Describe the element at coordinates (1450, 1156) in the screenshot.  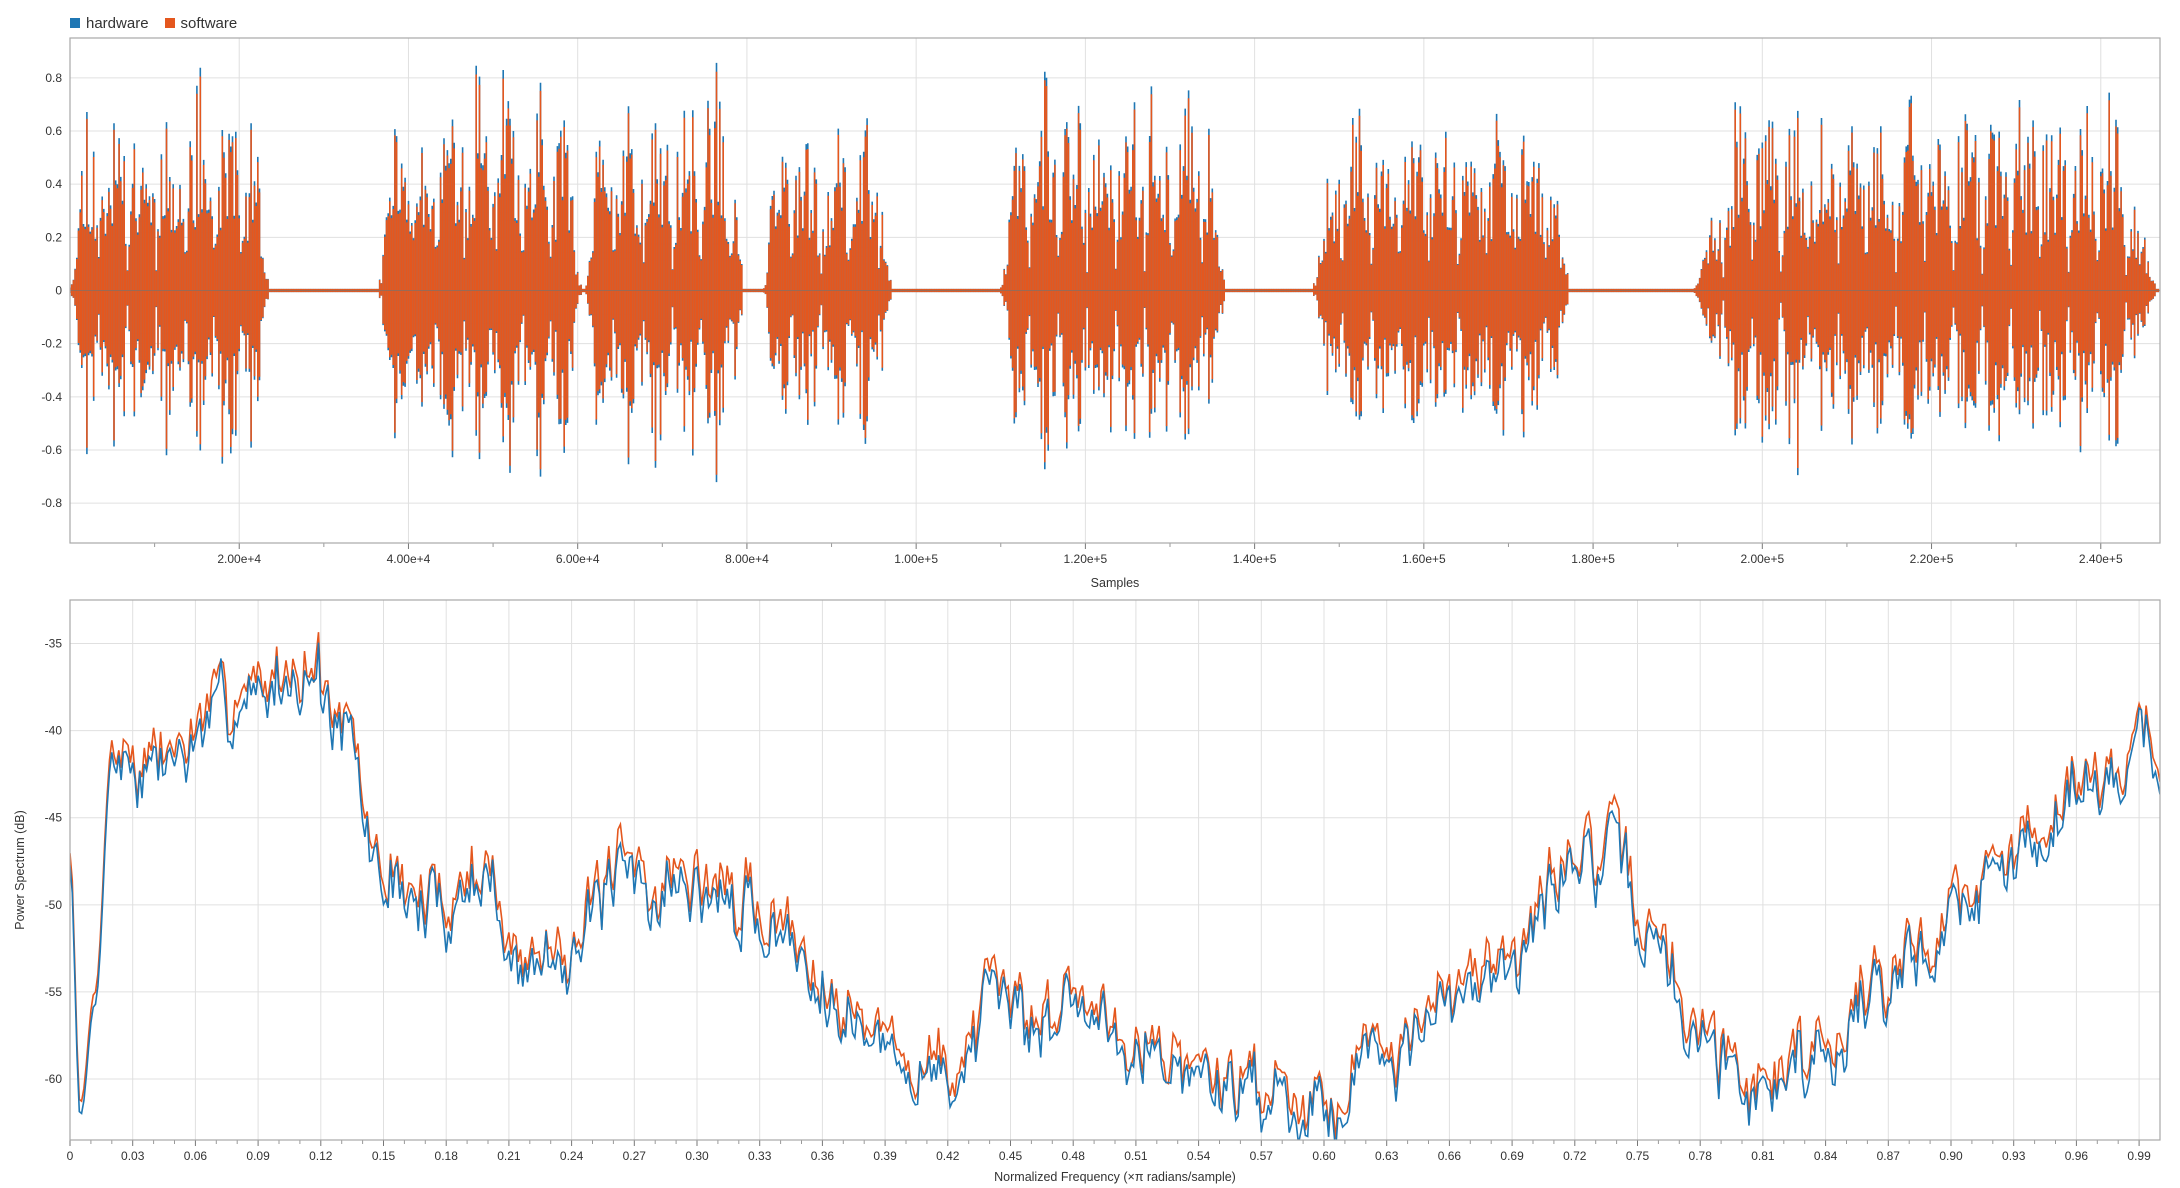
I see `x-tick-label: 0.66` at that location.